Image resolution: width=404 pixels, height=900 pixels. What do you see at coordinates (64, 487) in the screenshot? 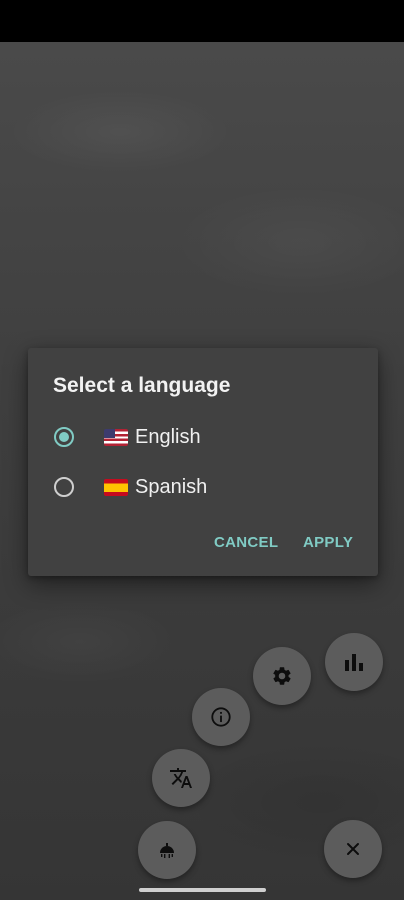
I see `radio-unselected-icon` at bounding box center [64, 487].